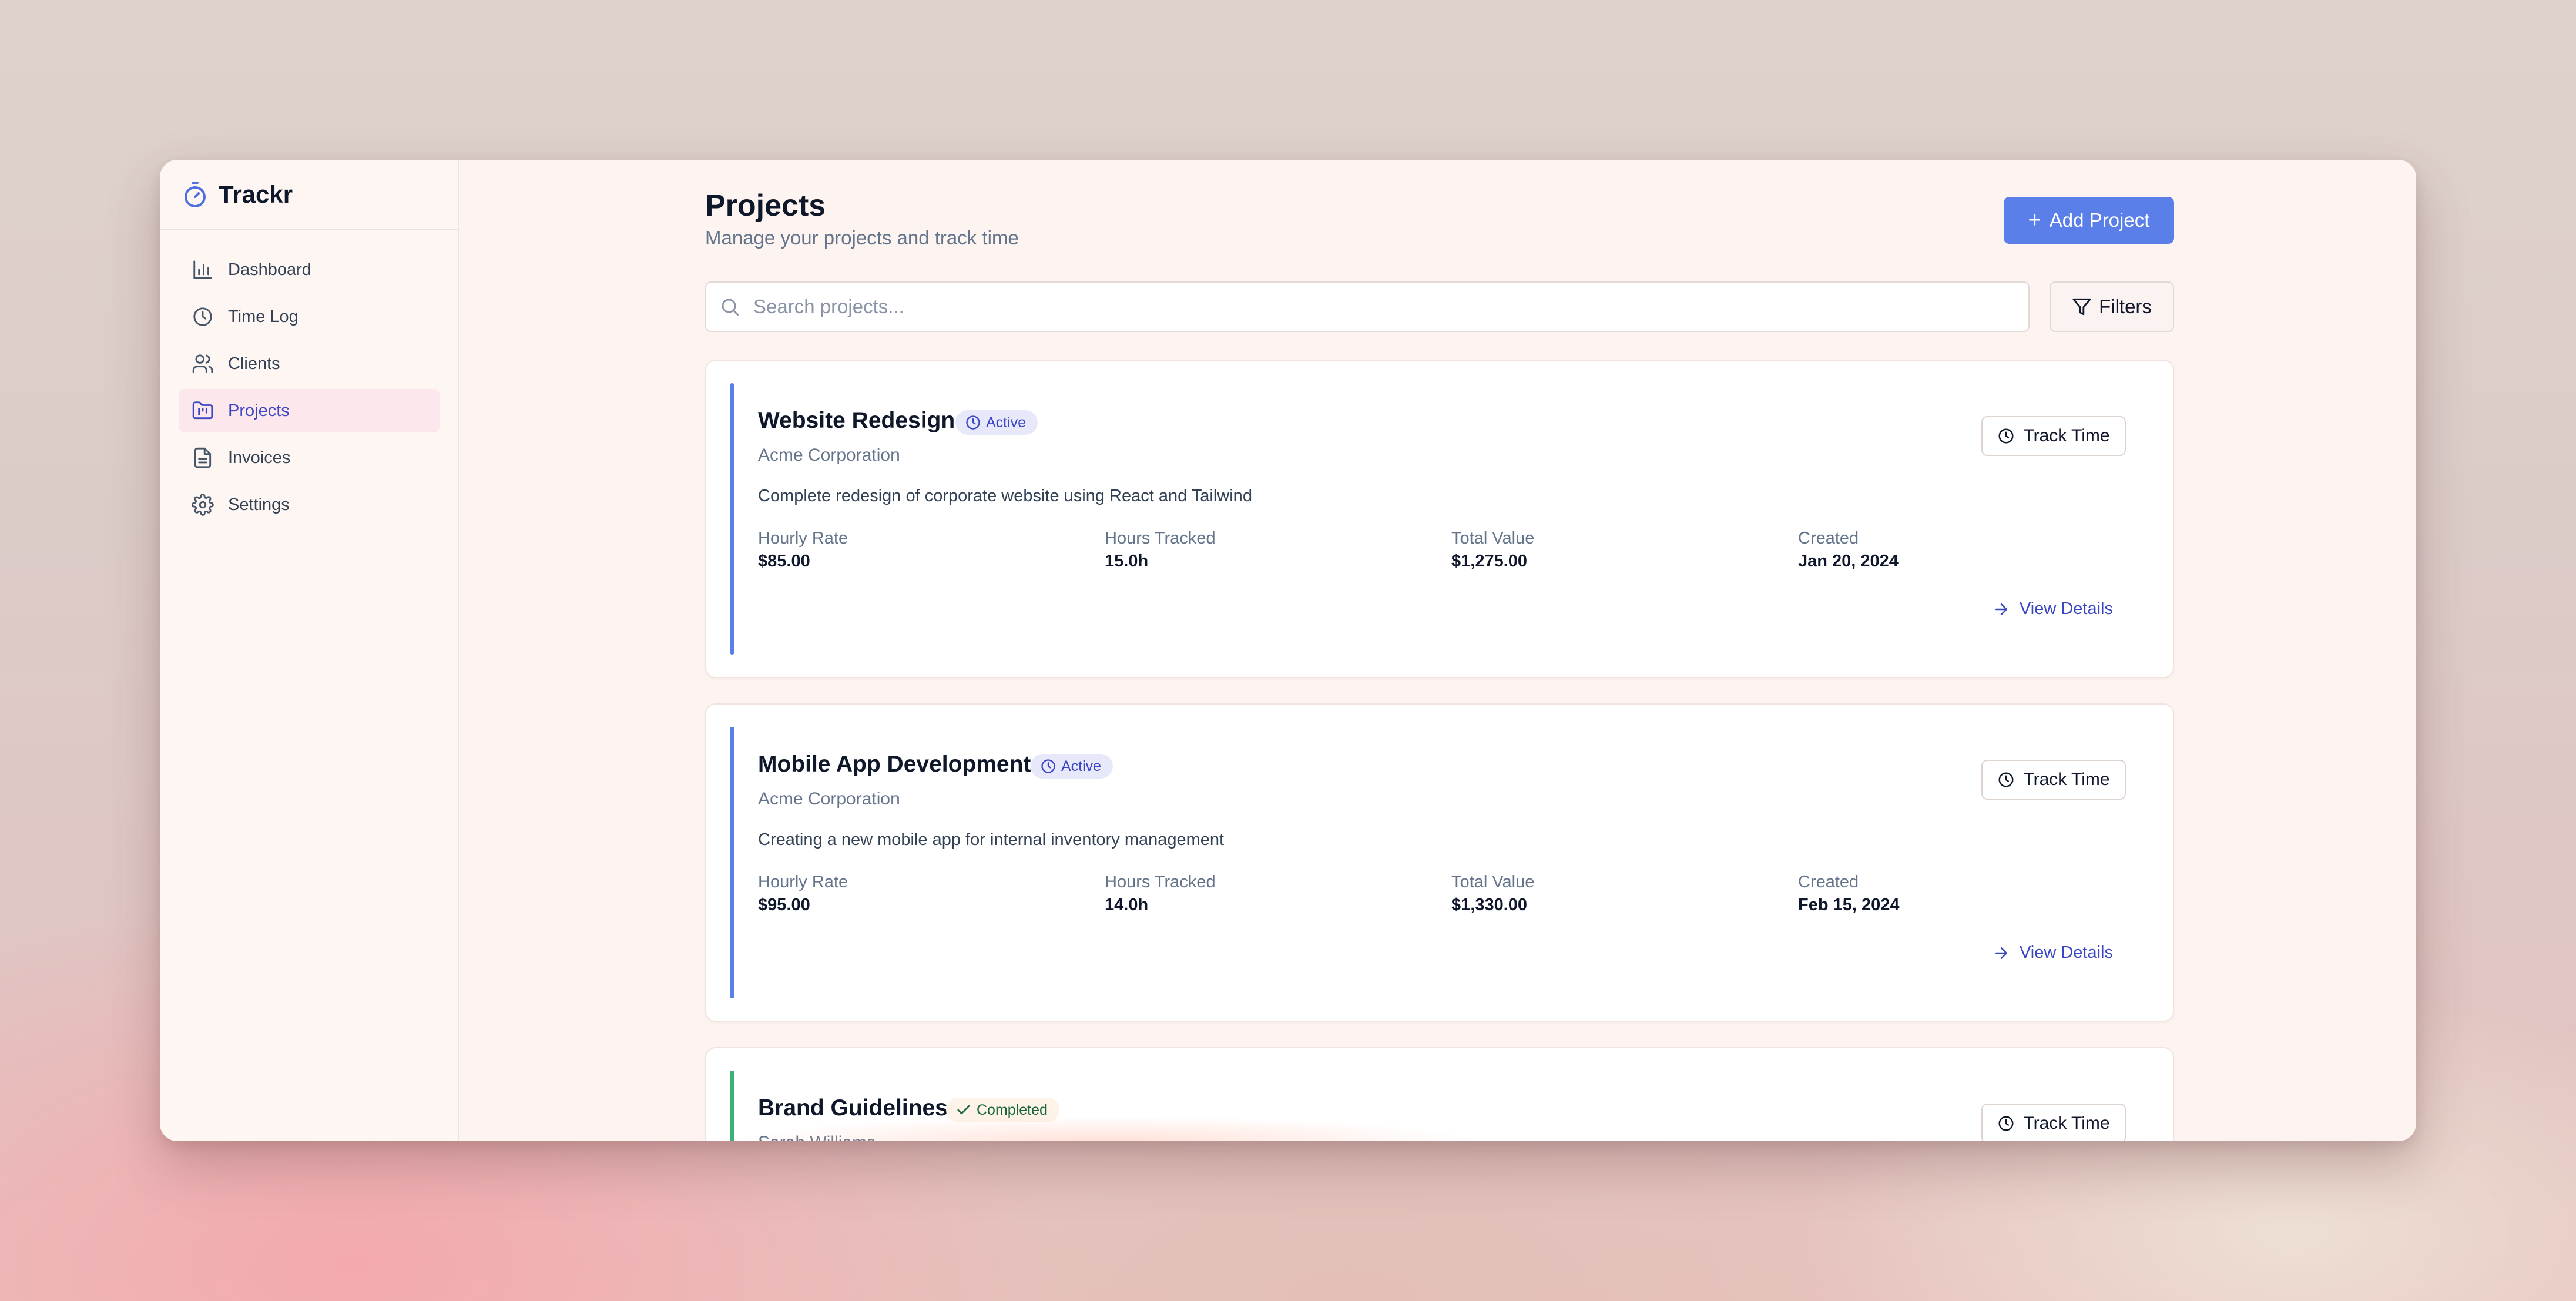 The image size is (2576, 1301). I want to click on stat-value: $1,330.00, so click(1489, 905).